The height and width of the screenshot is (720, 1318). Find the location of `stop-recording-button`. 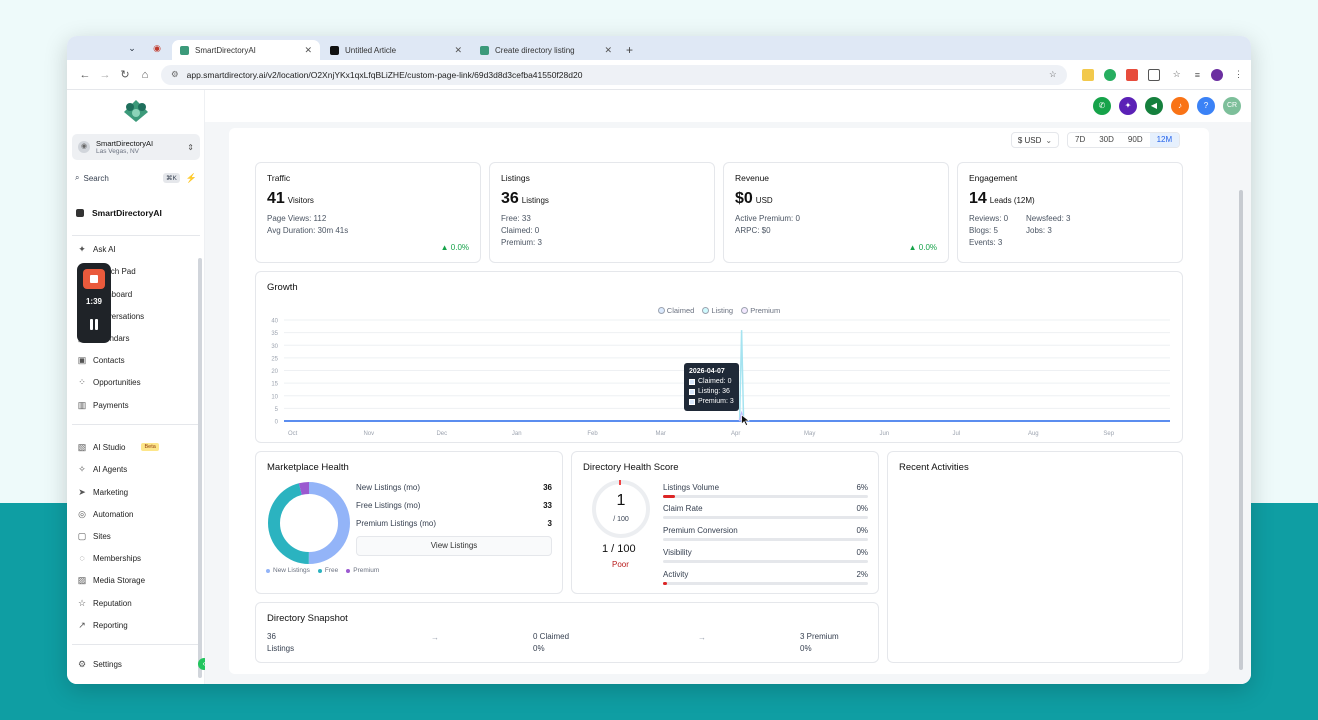

stop-recording-button is located at coordinates (94, 279).